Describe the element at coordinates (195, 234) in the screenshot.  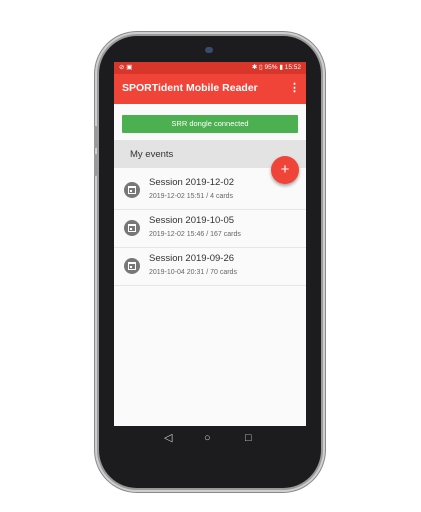
I see `event-details: 2019-12-02 15:46 / 167 cards` at that location.